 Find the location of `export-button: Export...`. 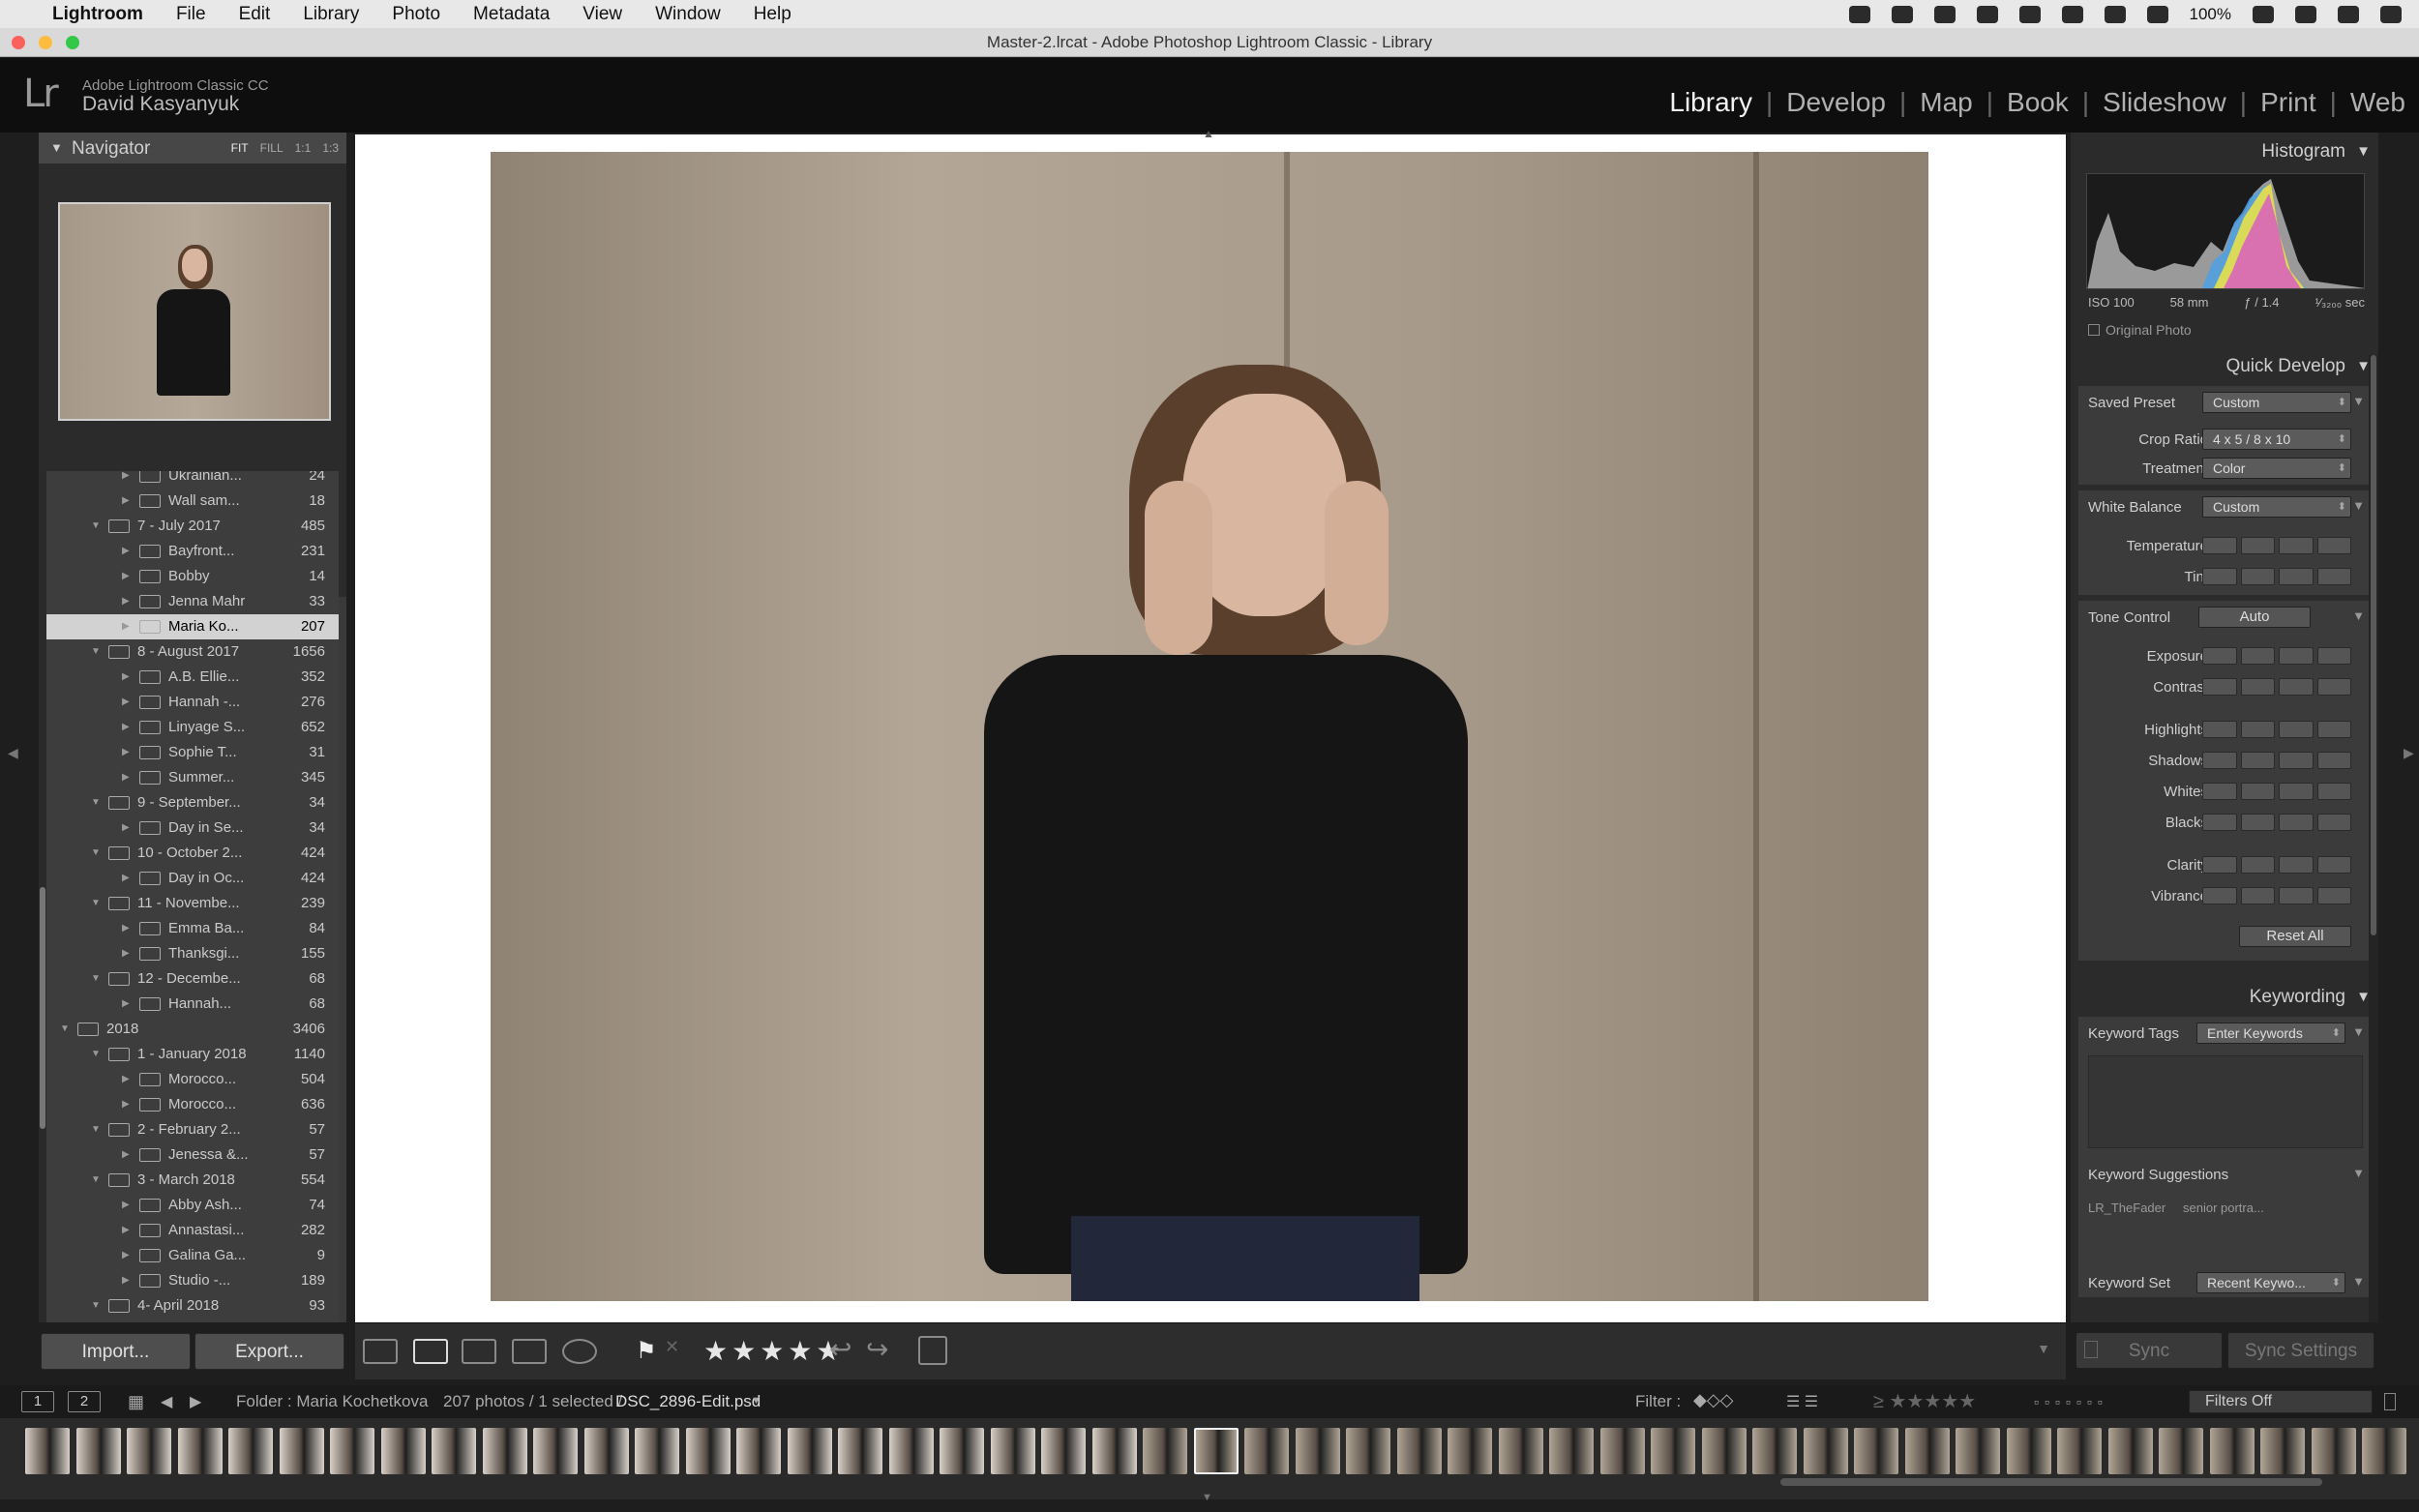

export-button: Export... is located at coordinates (269, 1351).